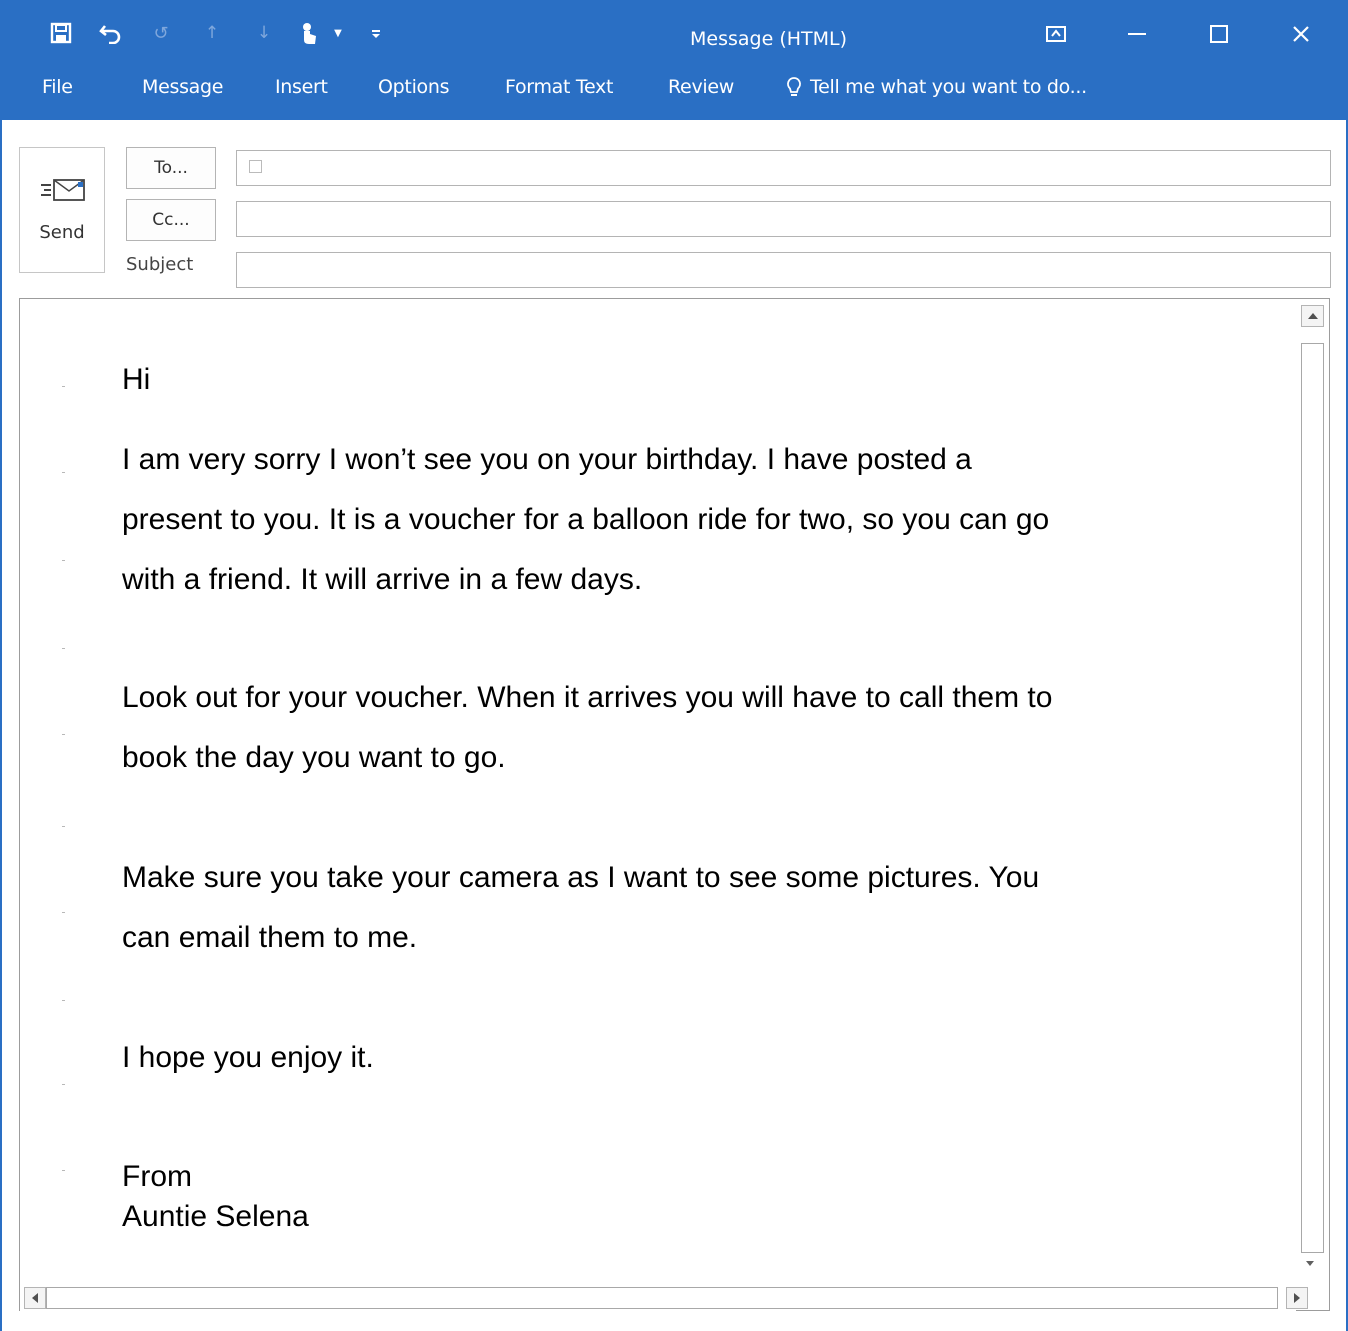  I want to click on to-input, so click(783, 168).